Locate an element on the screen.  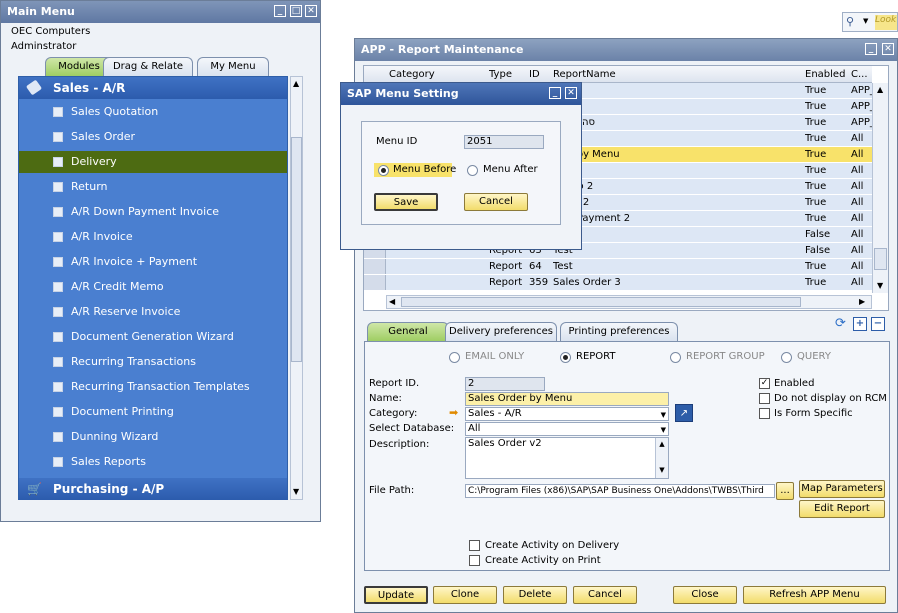
menu-item: A/R Invoice + Payment is located at coordinates (153, 262).